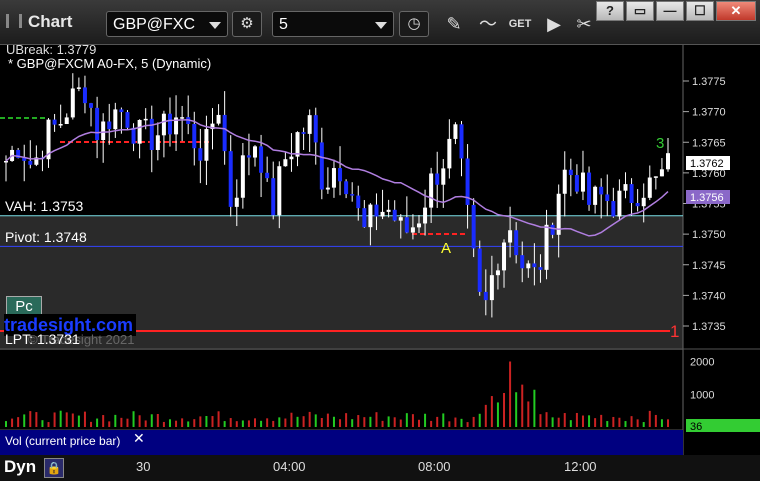 The height and width of the screenshot is (481, 760). Describe the element at coordinates (675, 331) in the screenshot. I see `lpt-level-number: 1` at that location.